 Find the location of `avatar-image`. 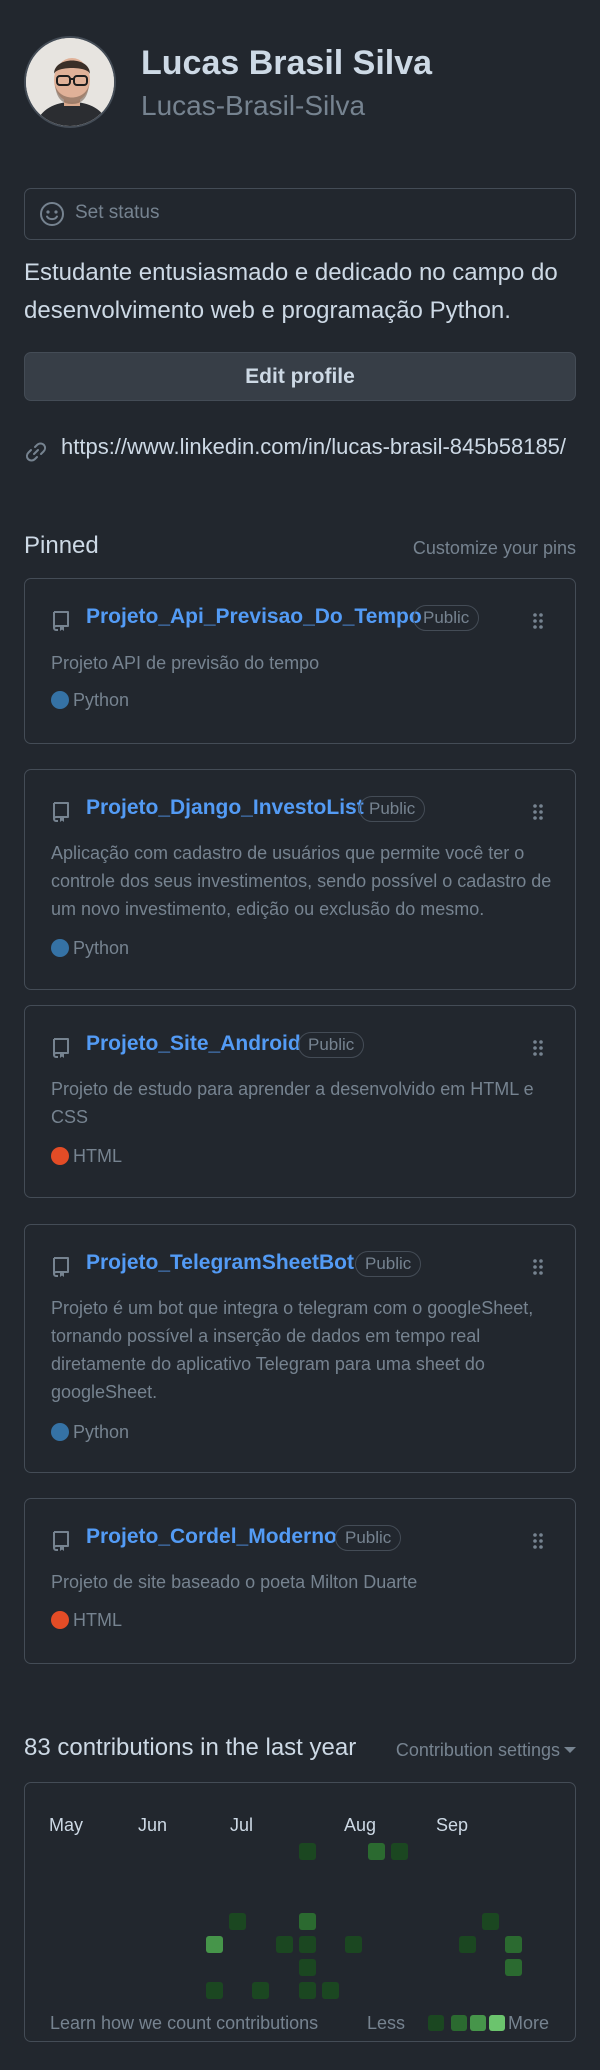

avatar-image is located at coordinates (70, 82).